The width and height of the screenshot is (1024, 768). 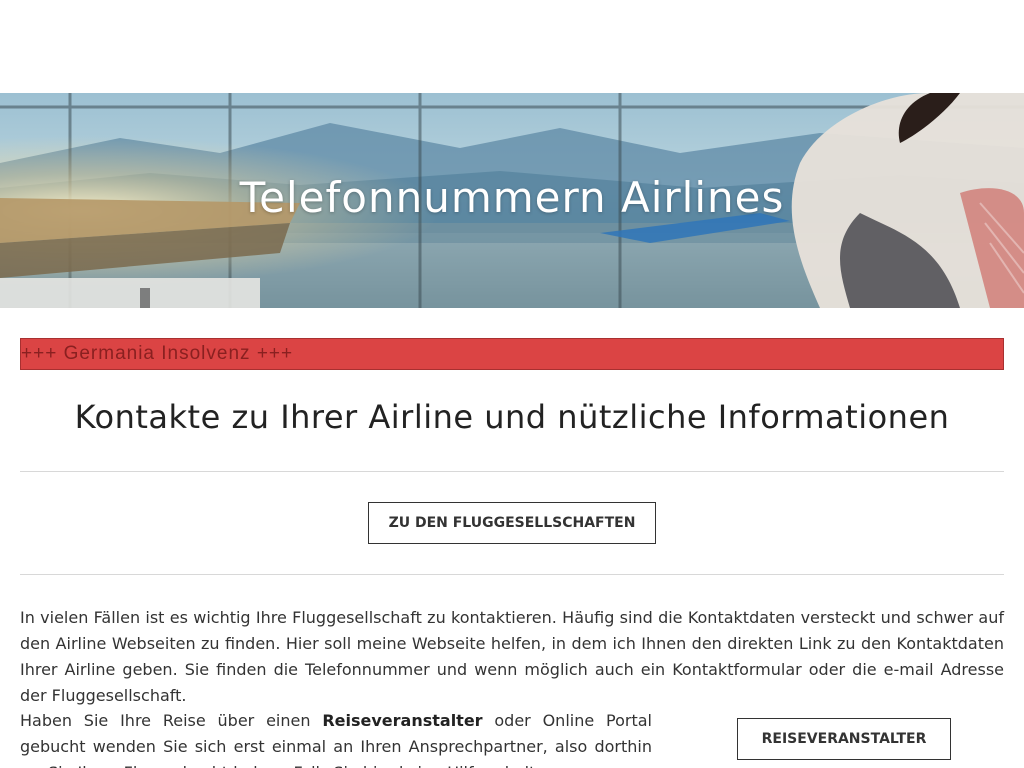 What do you see at coordinates (402, 720) in the screenshot?
I see `tour-operator-emphasis: Reiseveranstalter` at bounding box center [402, 720].